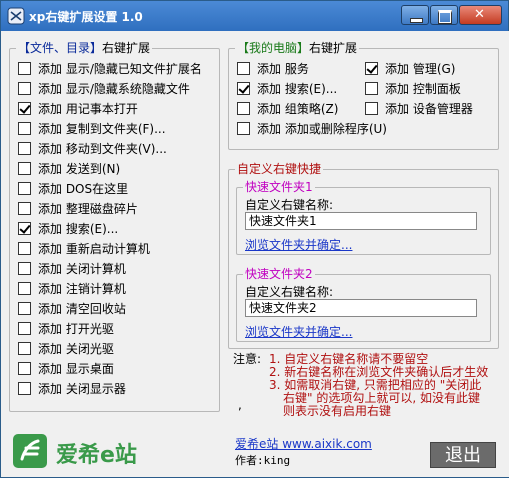  I want to click on my-computer-group-title: 【我的电脑】右键扩展, so click(297, 48).